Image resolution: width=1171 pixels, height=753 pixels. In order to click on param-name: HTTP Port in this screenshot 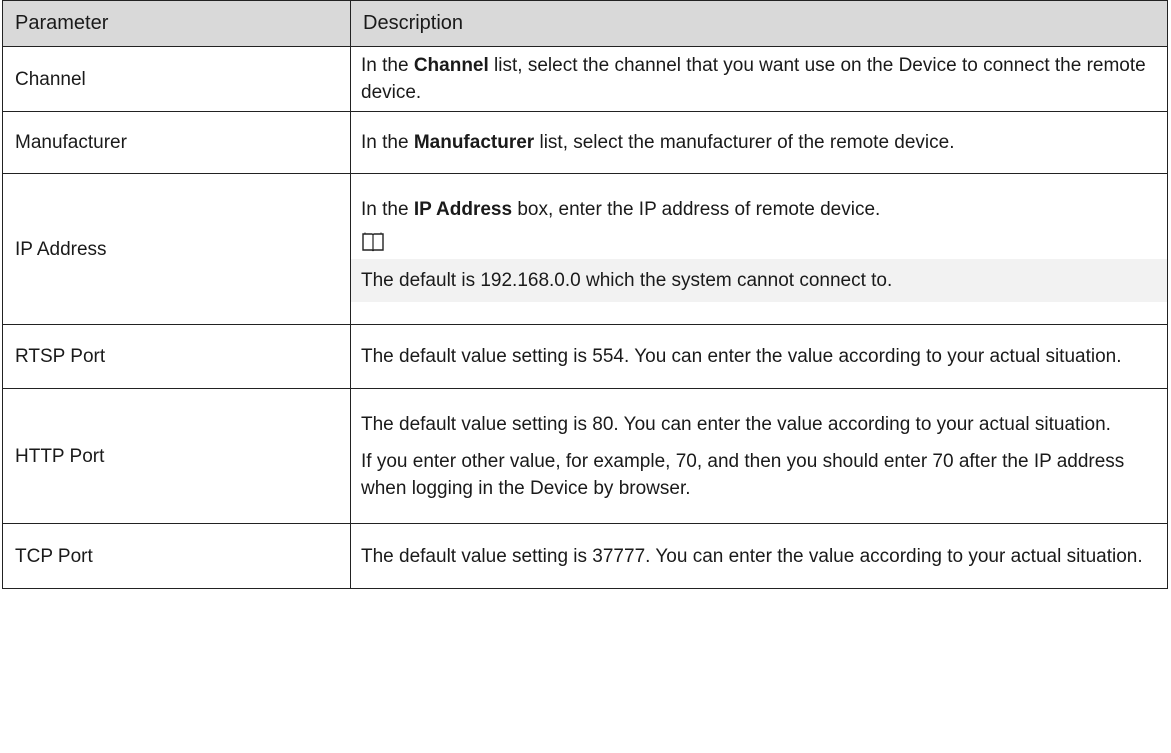, I will do `click(176, 456)`.